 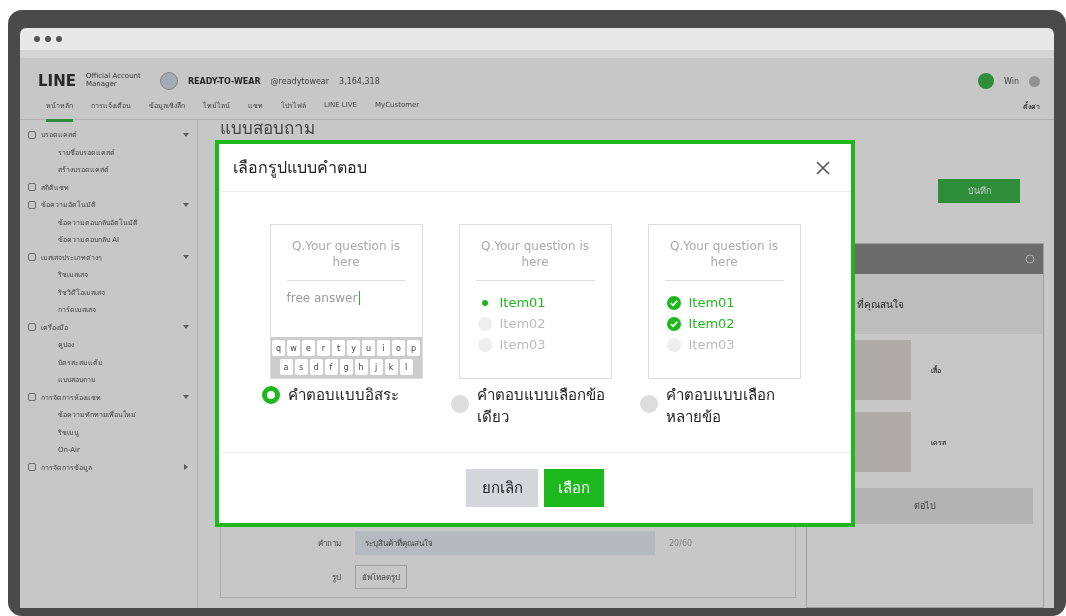 What do you see at coordinates (346, 298) in the screenshot?
I see `answer-text: free answer` at bounding box center [346, 298].